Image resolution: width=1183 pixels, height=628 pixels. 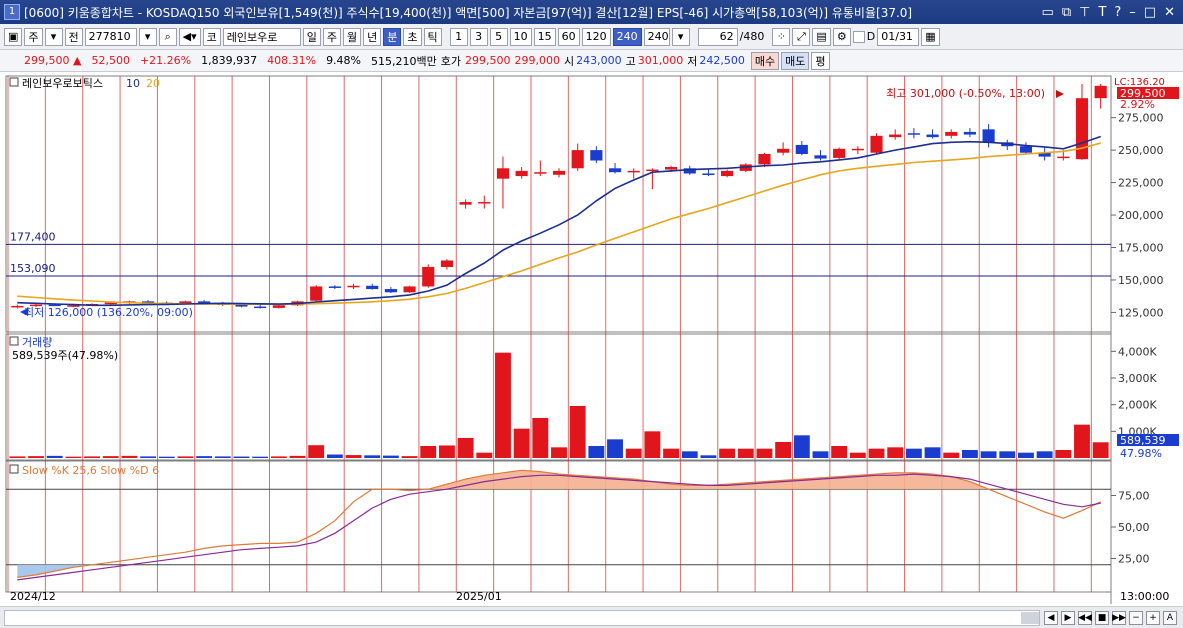 What do you see at coordinates (1048, 12) in the screenshot?
I see `minimize-rect-icon: ▭` at bounding box center [1048, 12].